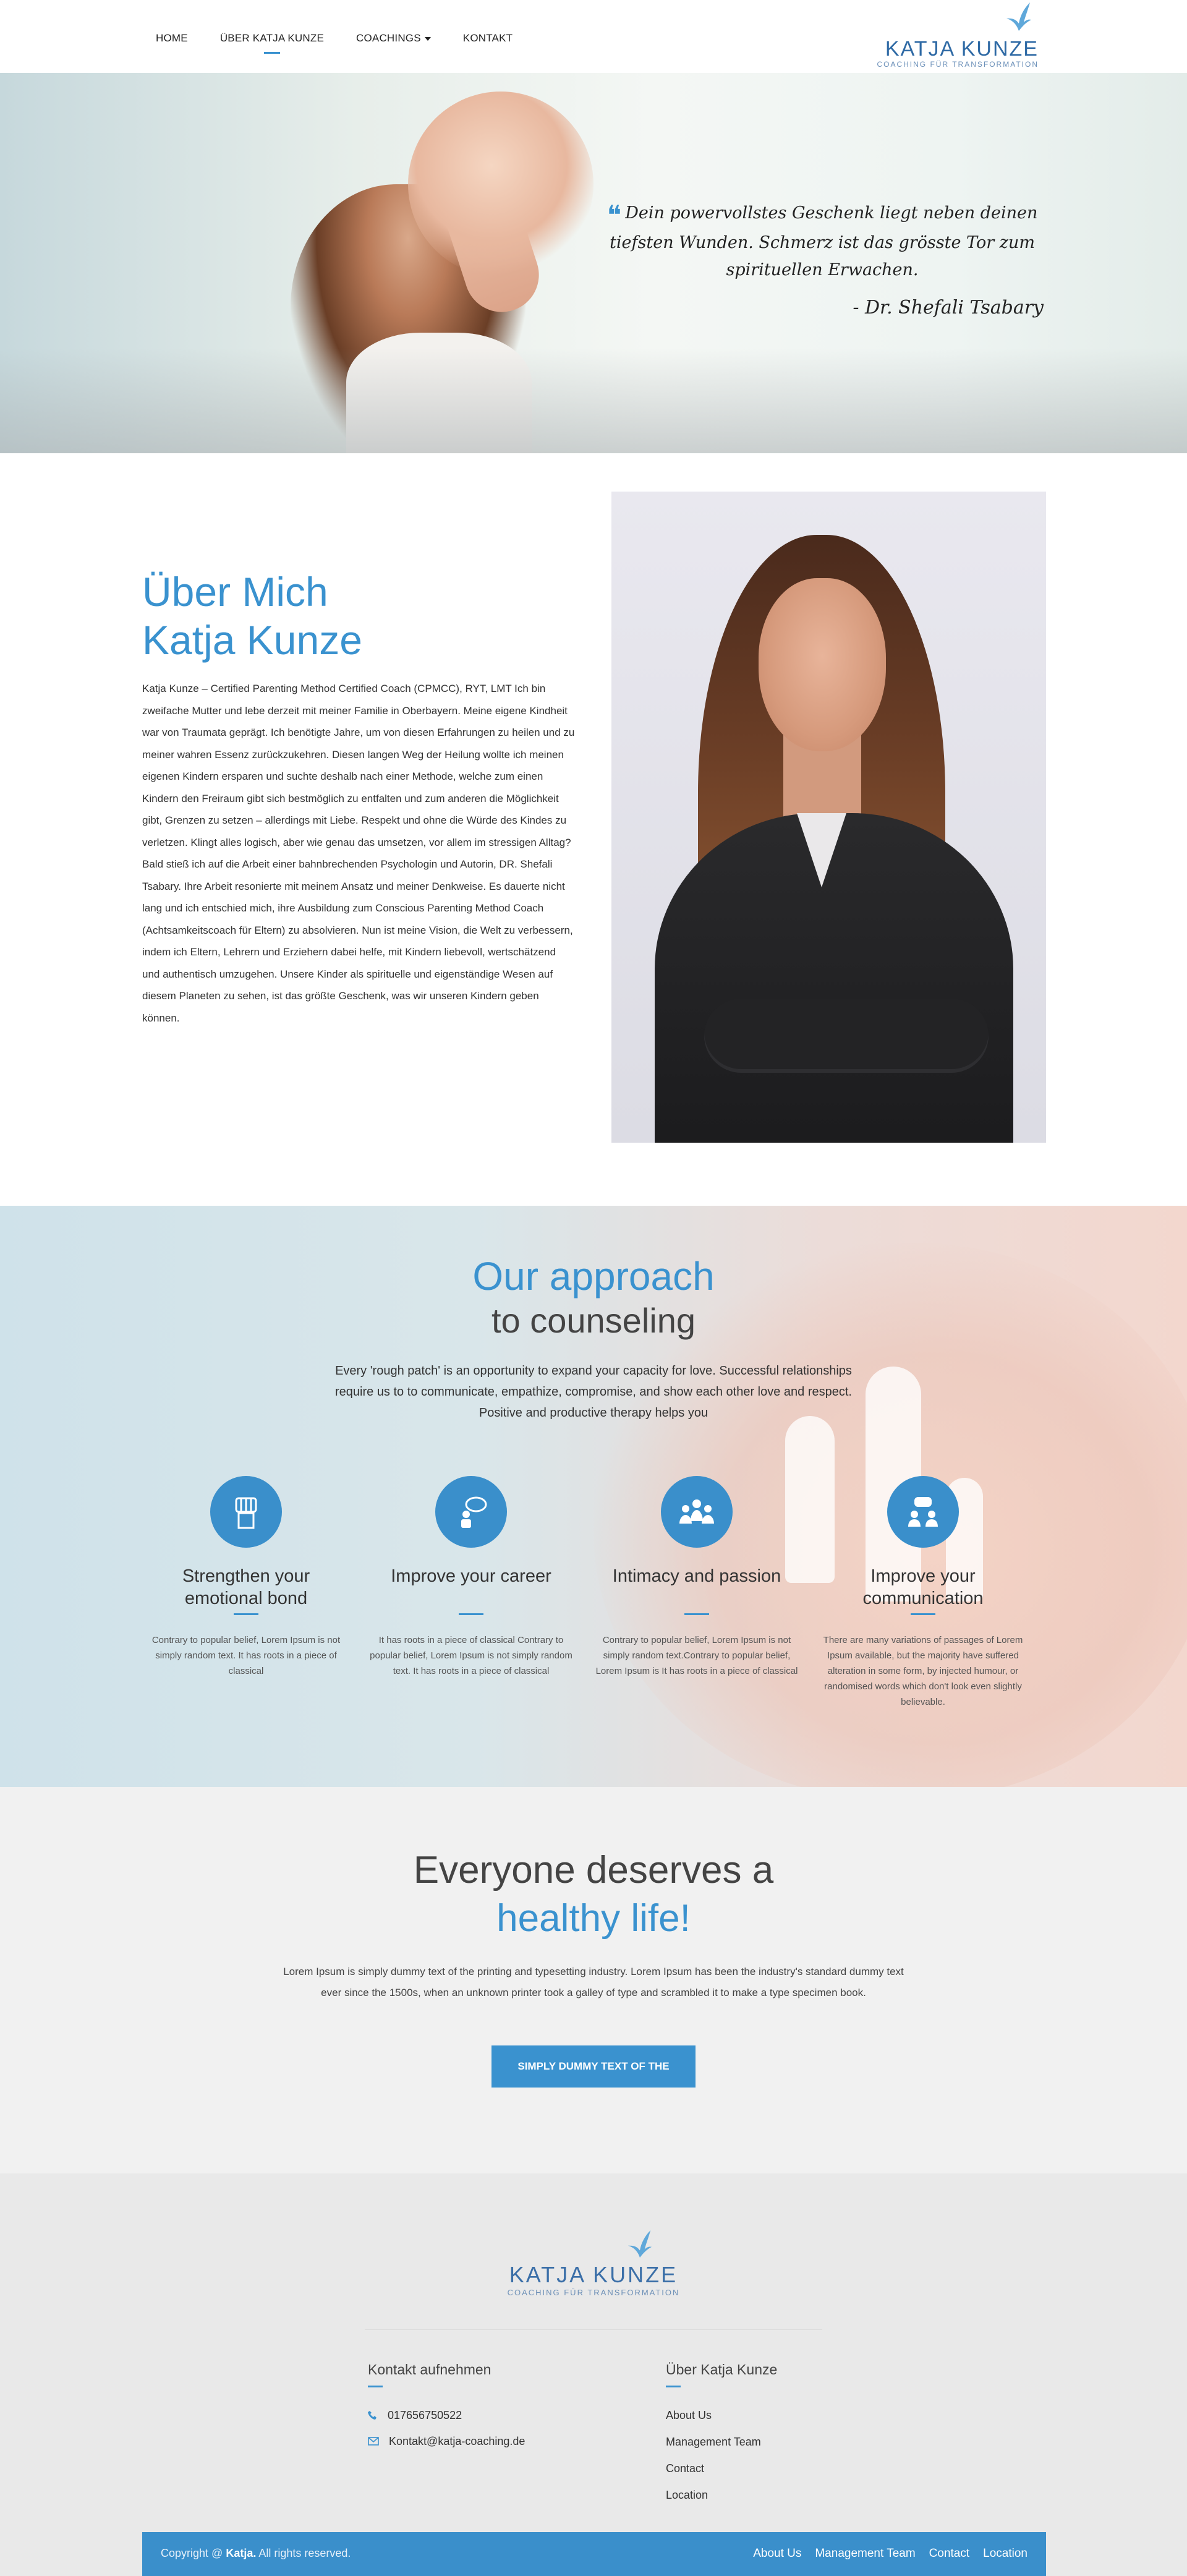 This screenshot has width=1187, height=2576. I want to click on nav-item-ueber: ÜBER KATJA KUNZE, so click(272, 38).